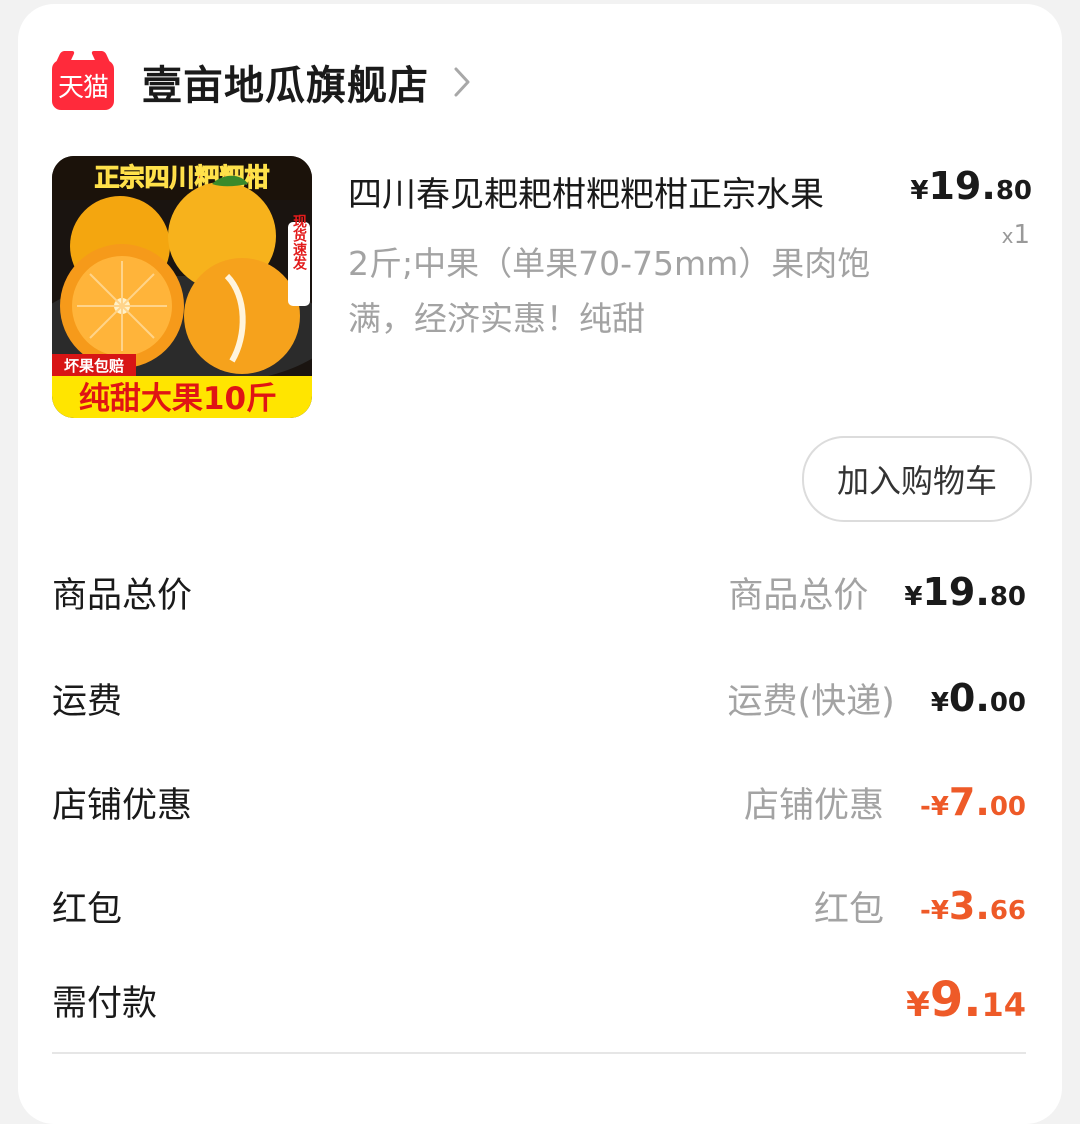 The width and height of the screenshot is (1080, 1124). What do you see at coordinates (539, 1000) in the screenshot?
I see `summary-row-total: 需付款 ¥9. 14` at bounding box center [539, 1000].